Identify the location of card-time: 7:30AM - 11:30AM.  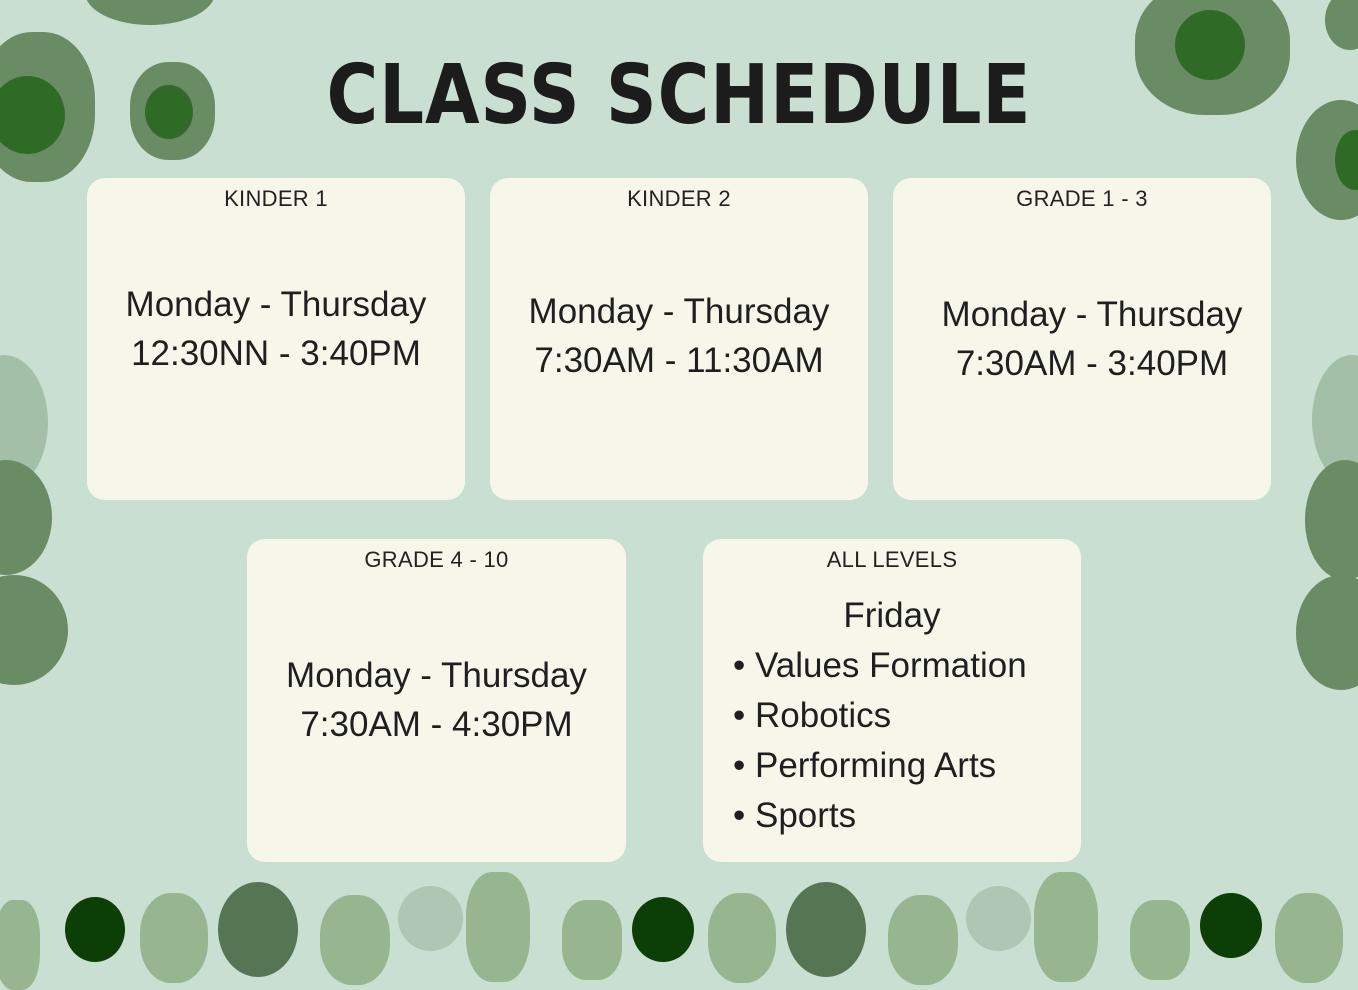
(679, 360).